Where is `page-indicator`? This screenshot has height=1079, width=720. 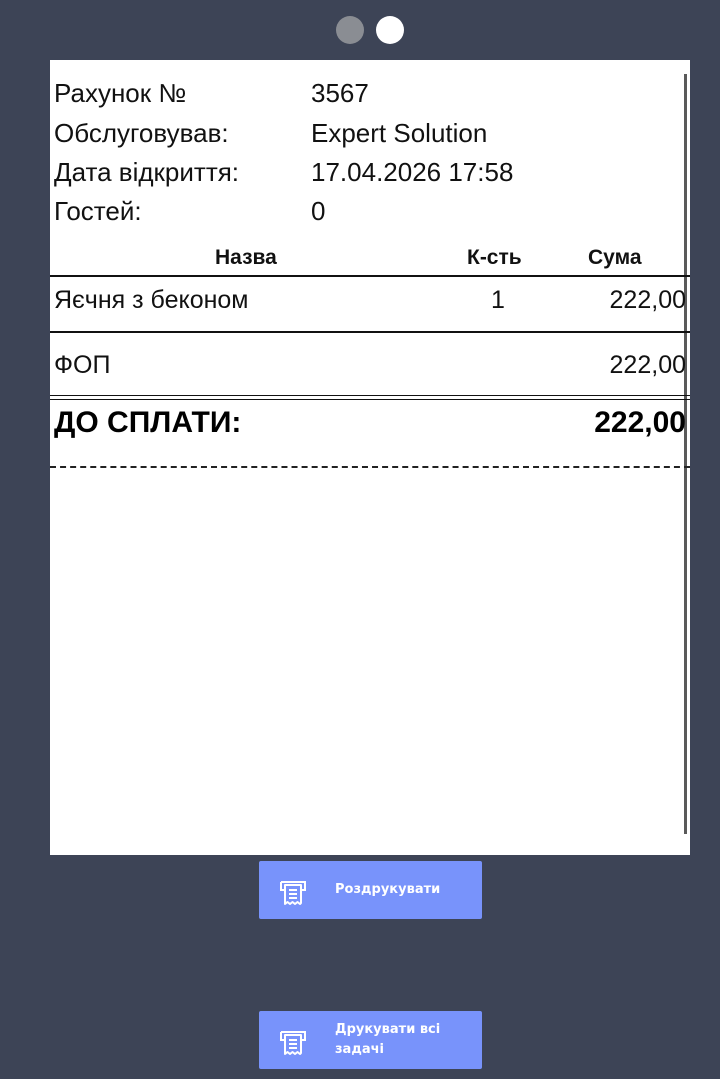 page-indicator is located at coordinates (360, 31).